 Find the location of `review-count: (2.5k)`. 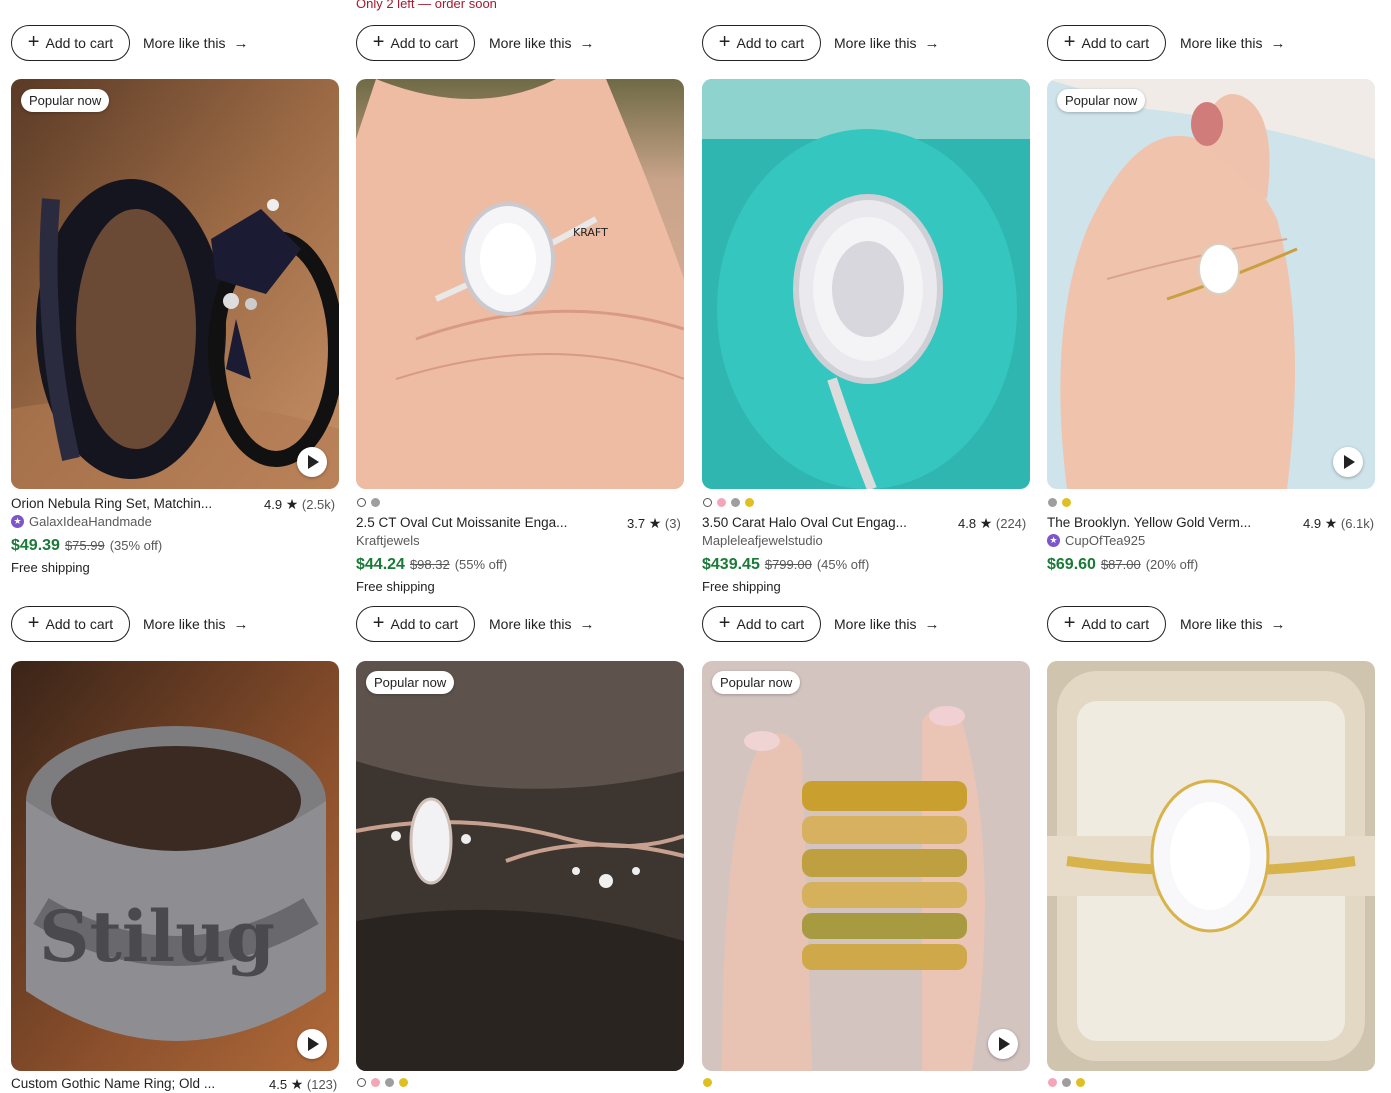

review-count: (2.5k) is located at coordinates (318, 504).